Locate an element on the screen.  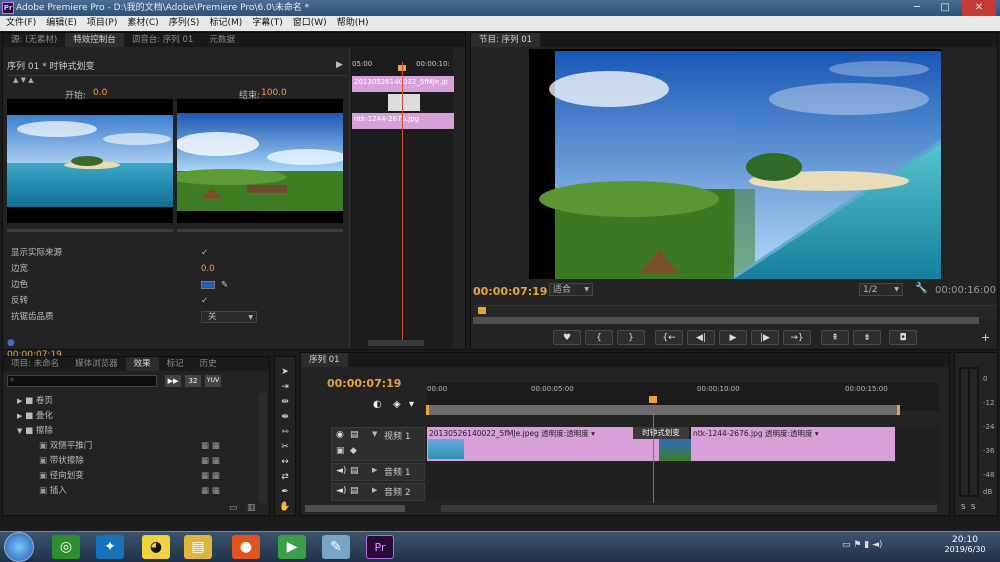
video-app-icon: ▶ is located at coordinates (292, 547).